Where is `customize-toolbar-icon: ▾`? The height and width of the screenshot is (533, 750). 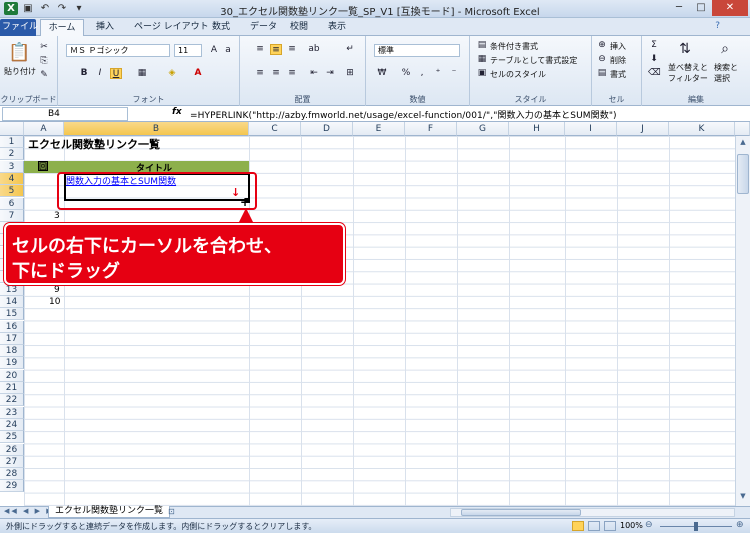 customize-toolbar-icon: ▾ is located at coordinates (79, 8).